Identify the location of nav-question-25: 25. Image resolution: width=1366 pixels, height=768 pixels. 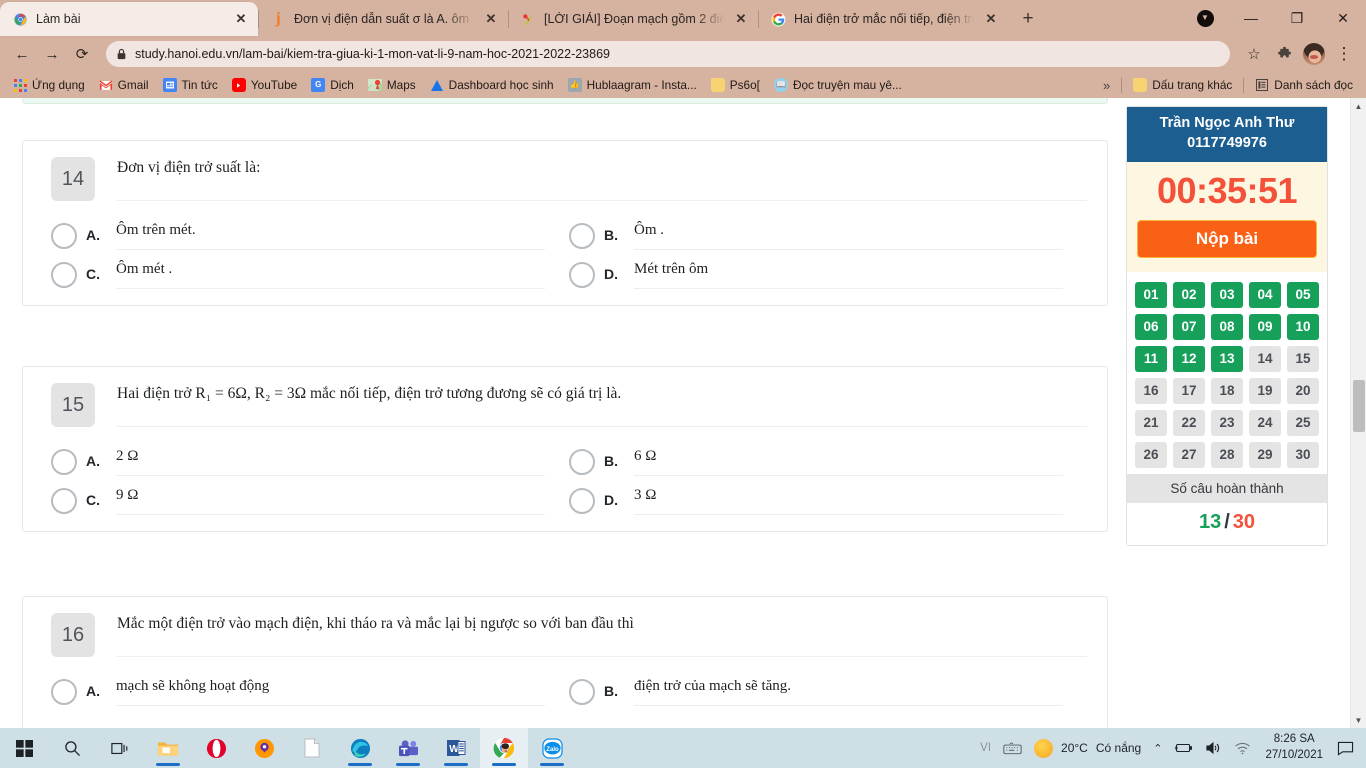
(1303, 422).